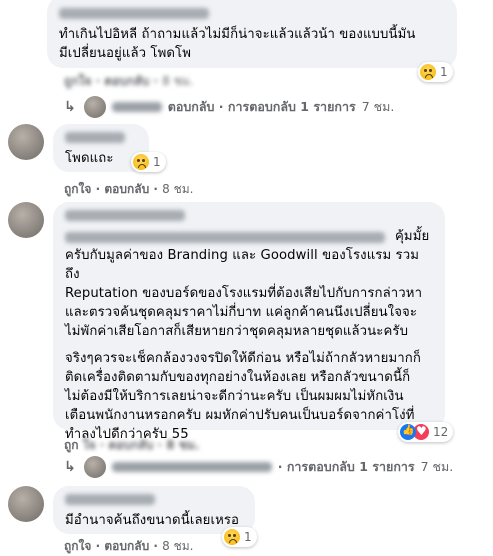 The height and width of the screenshot is (556, 493). Describe the element at coordinates (412, 236) in the screenshot. I see `comment-text-3-line1-end: คุ้มมั้ย` at that location.